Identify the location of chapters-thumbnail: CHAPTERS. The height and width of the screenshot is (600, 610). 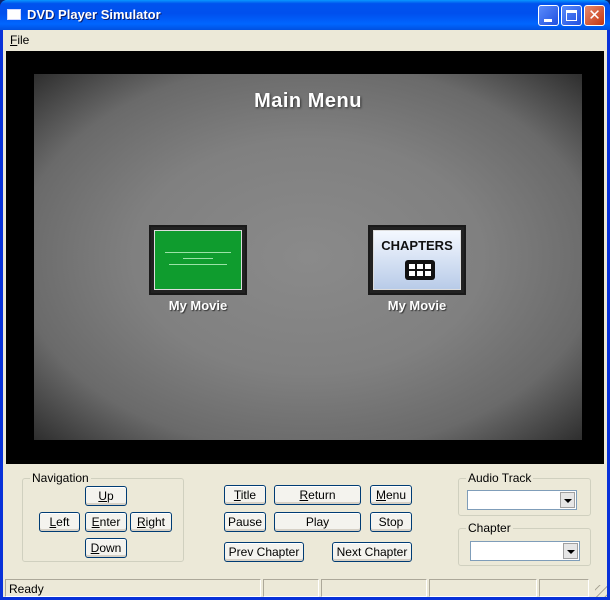
(417, 260).